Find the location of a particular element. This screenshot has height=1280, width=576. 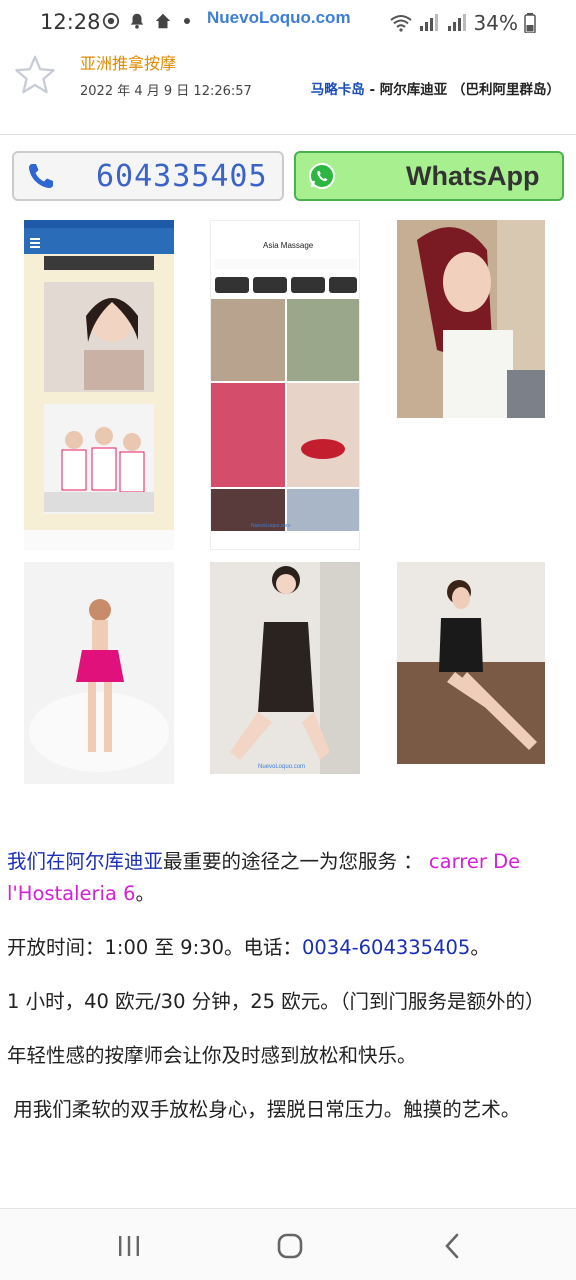

description-paragraph-3: 1 小时，40 欧元/30 分钟，25 欧元。（门到门服务是额外的） is located at coordinates (276, 1001).